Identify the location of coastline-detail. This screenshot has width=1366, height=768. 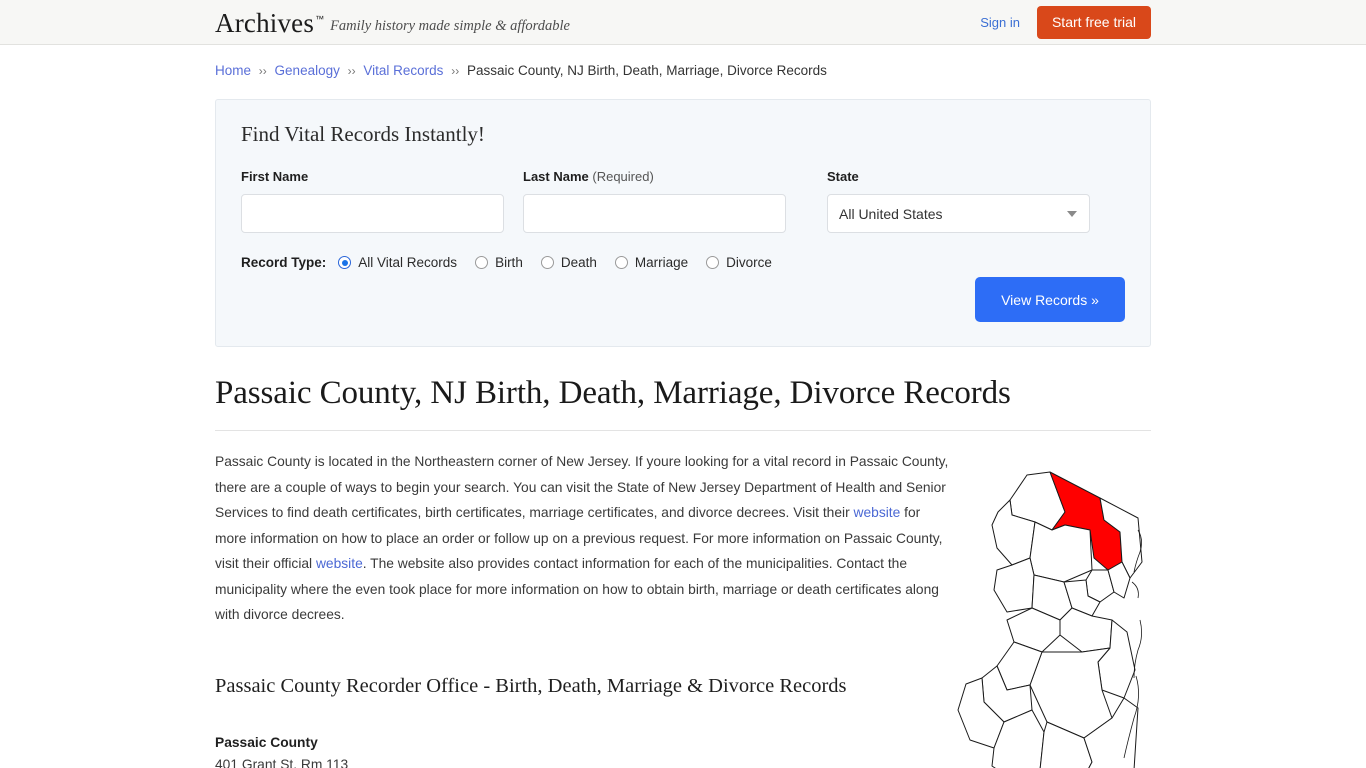
(1132, 644).